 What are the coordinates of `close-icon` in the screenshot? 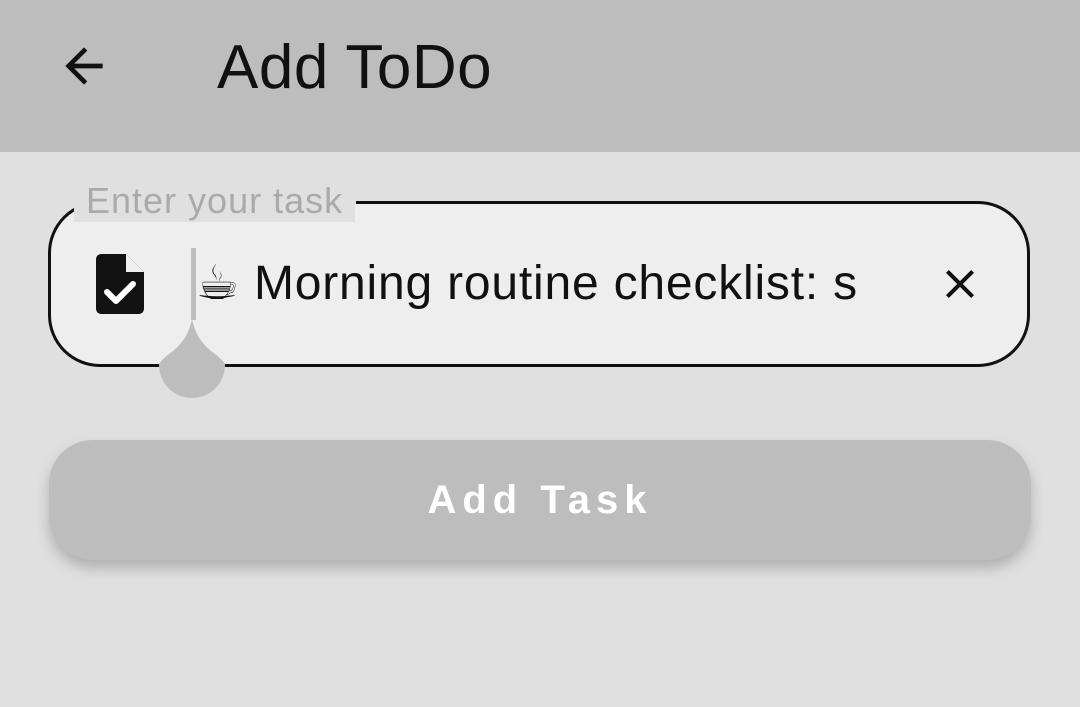 It's located at (960, 286).